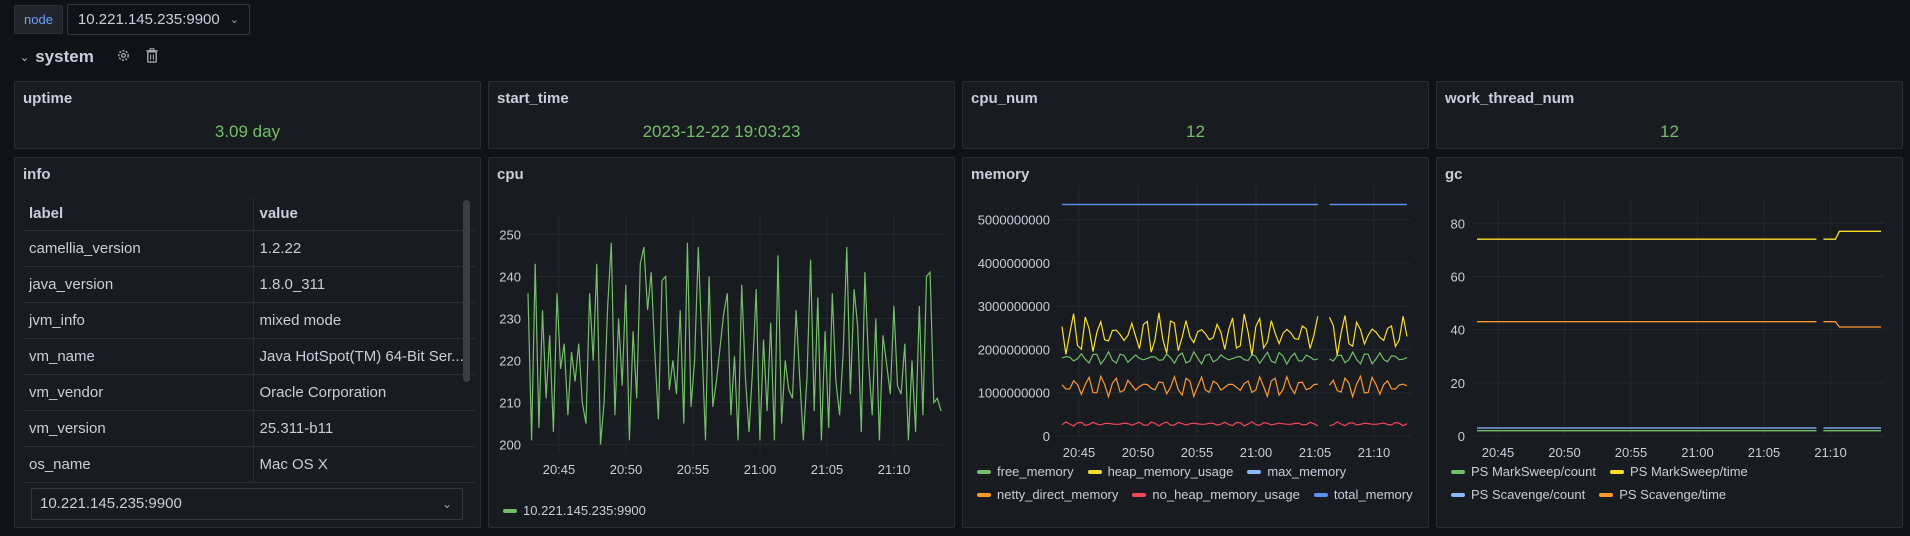 This screenshot has width=1910, height=536. I want to click on chart-legend: 10.221.145.235:9900, so click(574, 510).